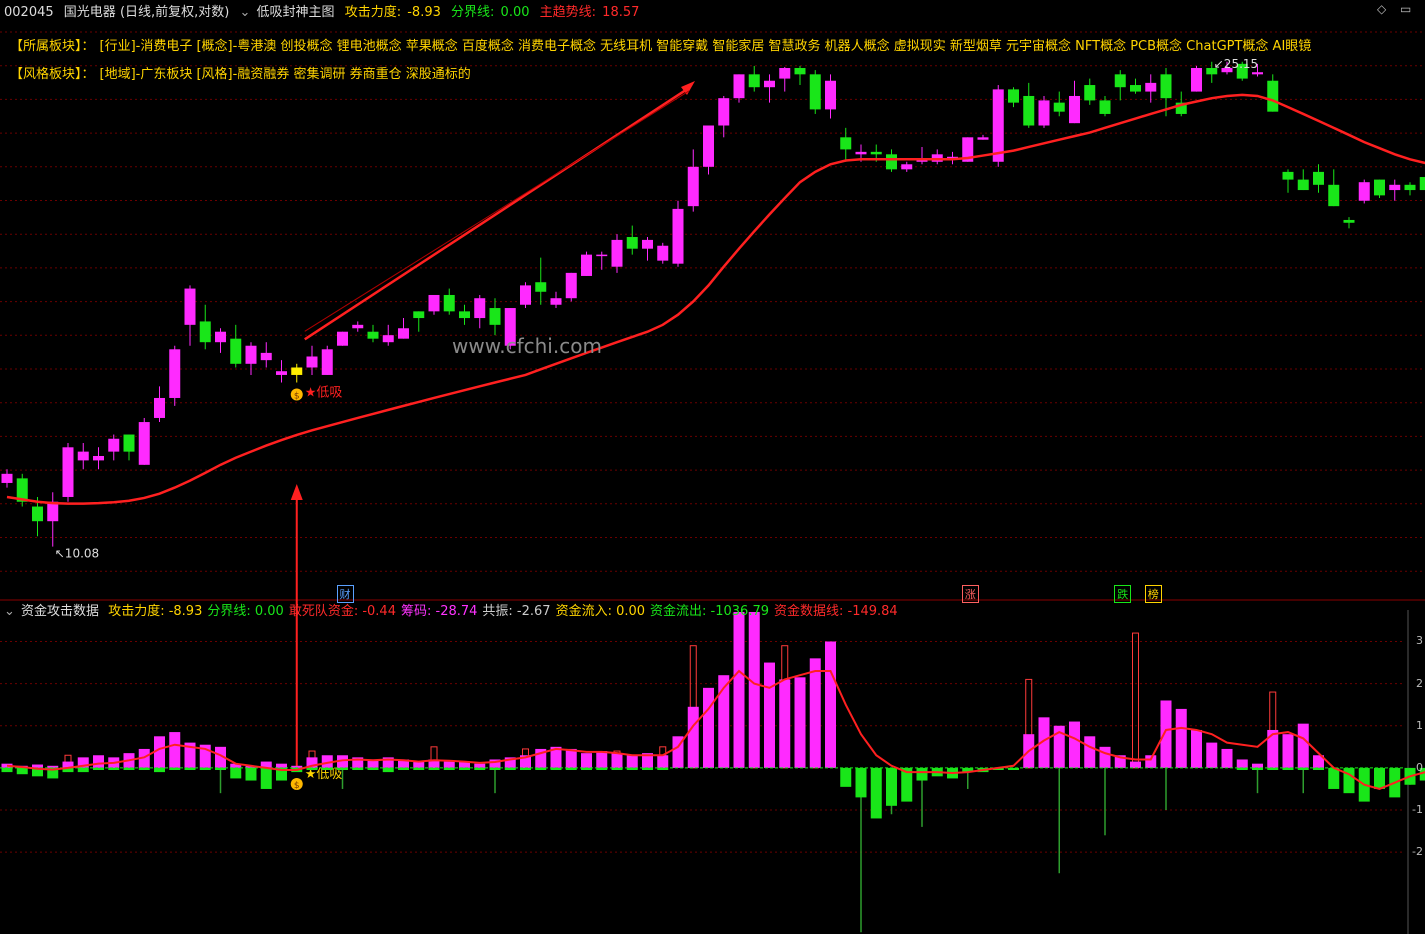 The height and width of the screenshot is (934, 1425). Describe the element at coordinates (29, 12) in the screenshot. I see `stock-code: 002045` at that location.